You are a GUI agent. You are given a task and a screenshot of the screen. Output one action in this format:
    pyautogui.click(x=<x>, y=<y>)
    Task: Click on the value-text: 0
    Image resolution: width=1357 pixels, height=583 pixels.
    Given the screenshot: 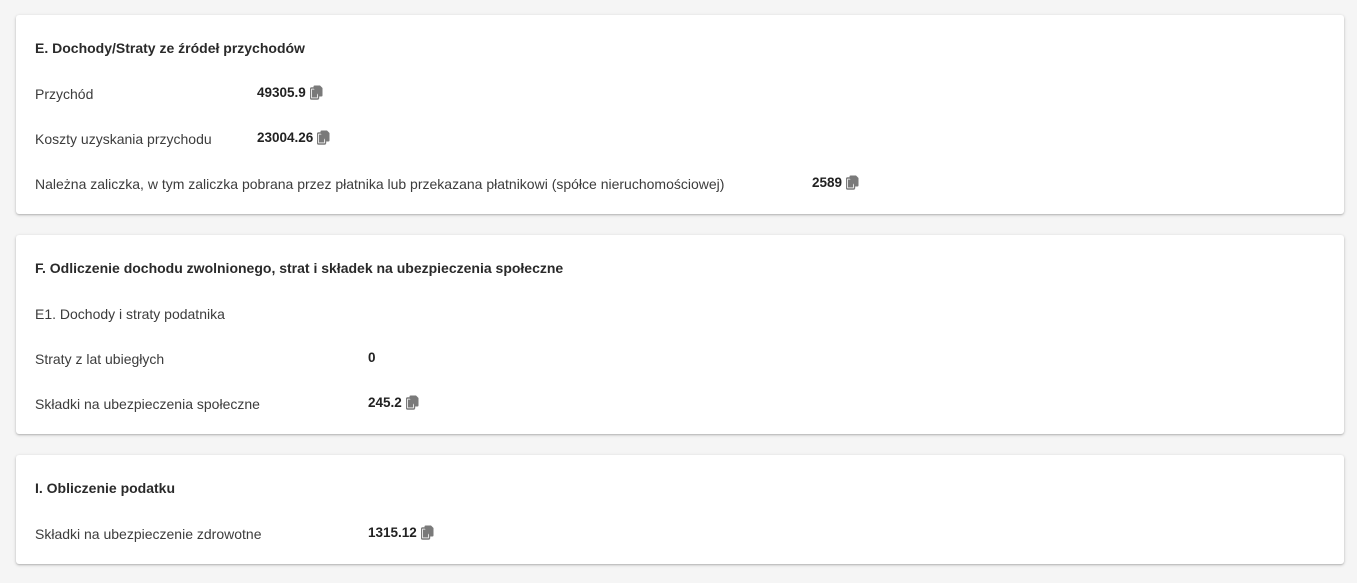 What is the action you would take?
    pyautogui.click(x=372, y=357)
    